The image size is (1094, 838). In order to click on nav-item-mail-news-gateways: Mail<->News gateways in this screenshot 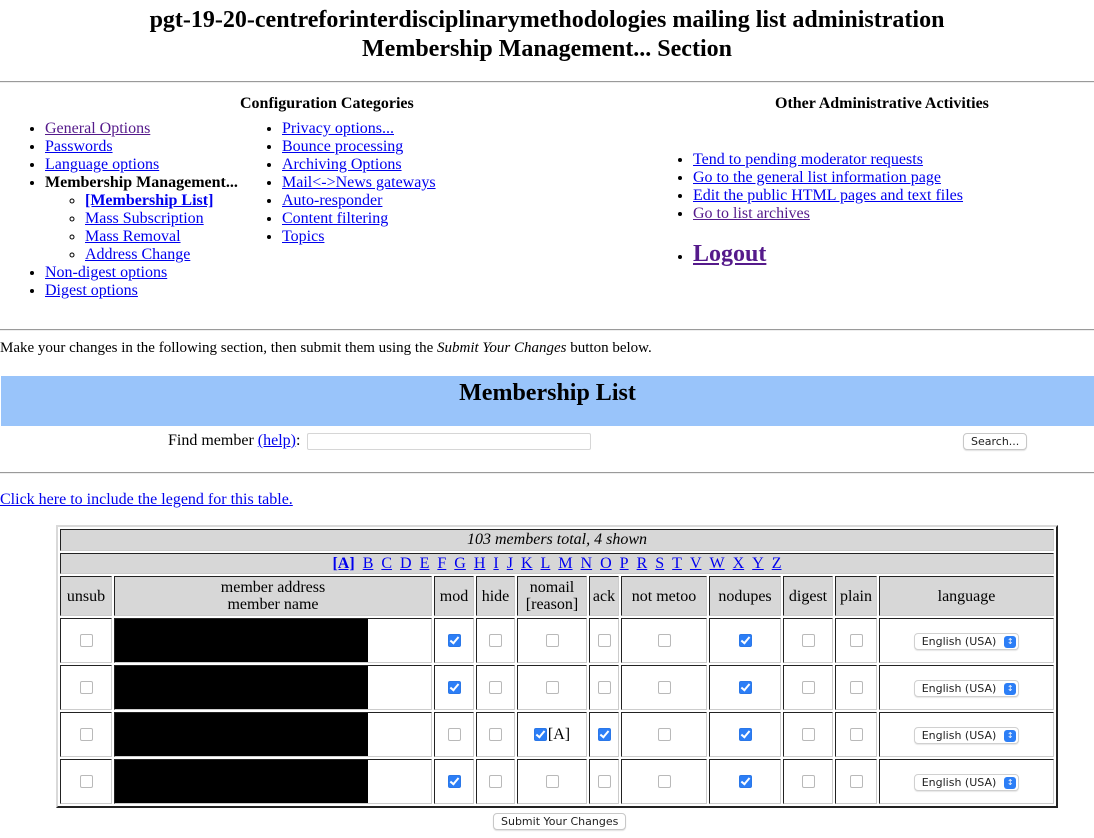, I will do `click(359, 183)`.